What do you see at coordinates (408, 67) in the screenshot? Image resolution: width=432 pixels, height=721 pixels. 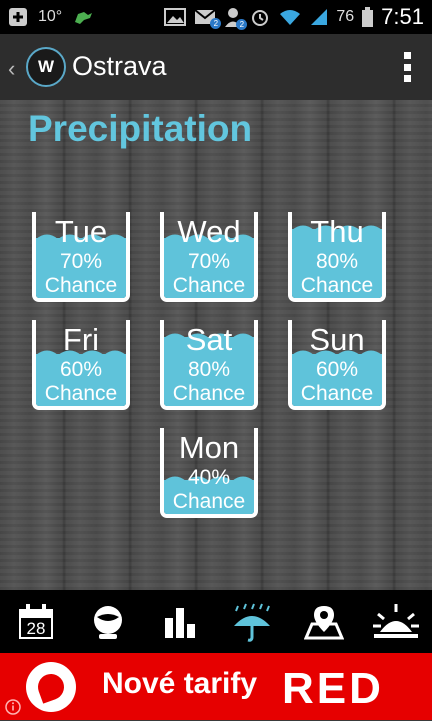 I see `overflow-menu-icon` at bounding box center [408, 67].